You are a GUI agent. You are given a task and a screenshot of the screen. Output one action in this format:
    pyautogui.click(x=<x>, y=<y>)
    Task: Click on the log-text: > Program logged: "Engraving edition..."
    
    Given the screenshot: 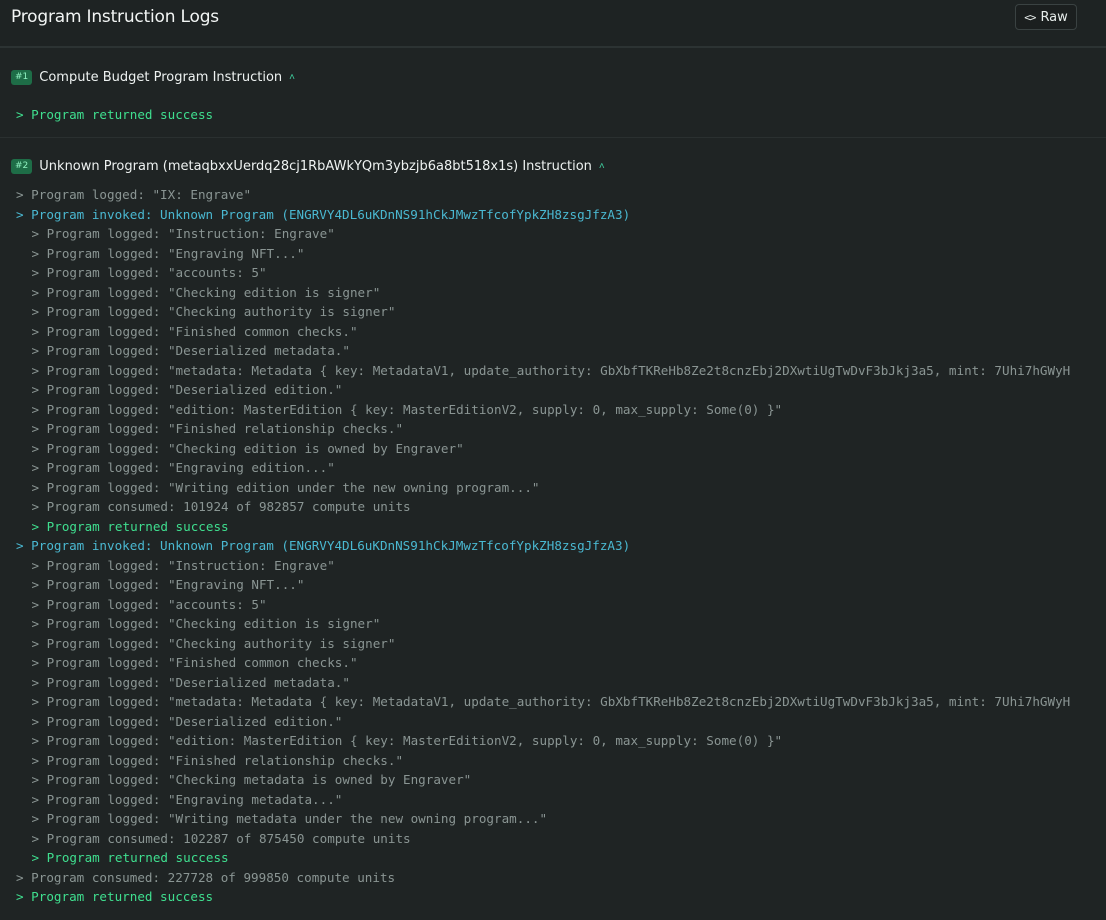 What is the action you would take?
    pyautogui.click(x=183, y=467)
    